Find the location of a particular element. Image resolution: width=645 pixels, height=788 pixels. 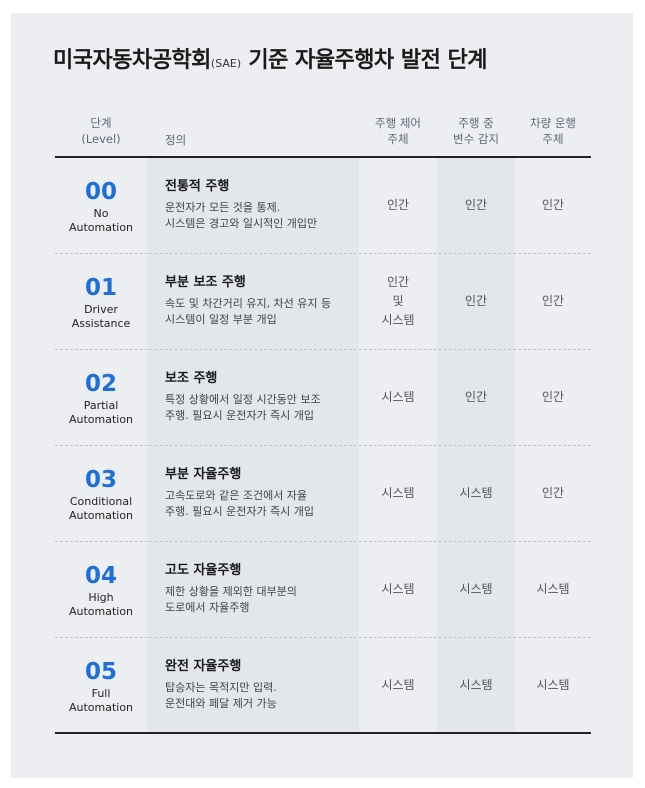

definition-title: 부분 자율주행 is located at coordinates (203, 474).